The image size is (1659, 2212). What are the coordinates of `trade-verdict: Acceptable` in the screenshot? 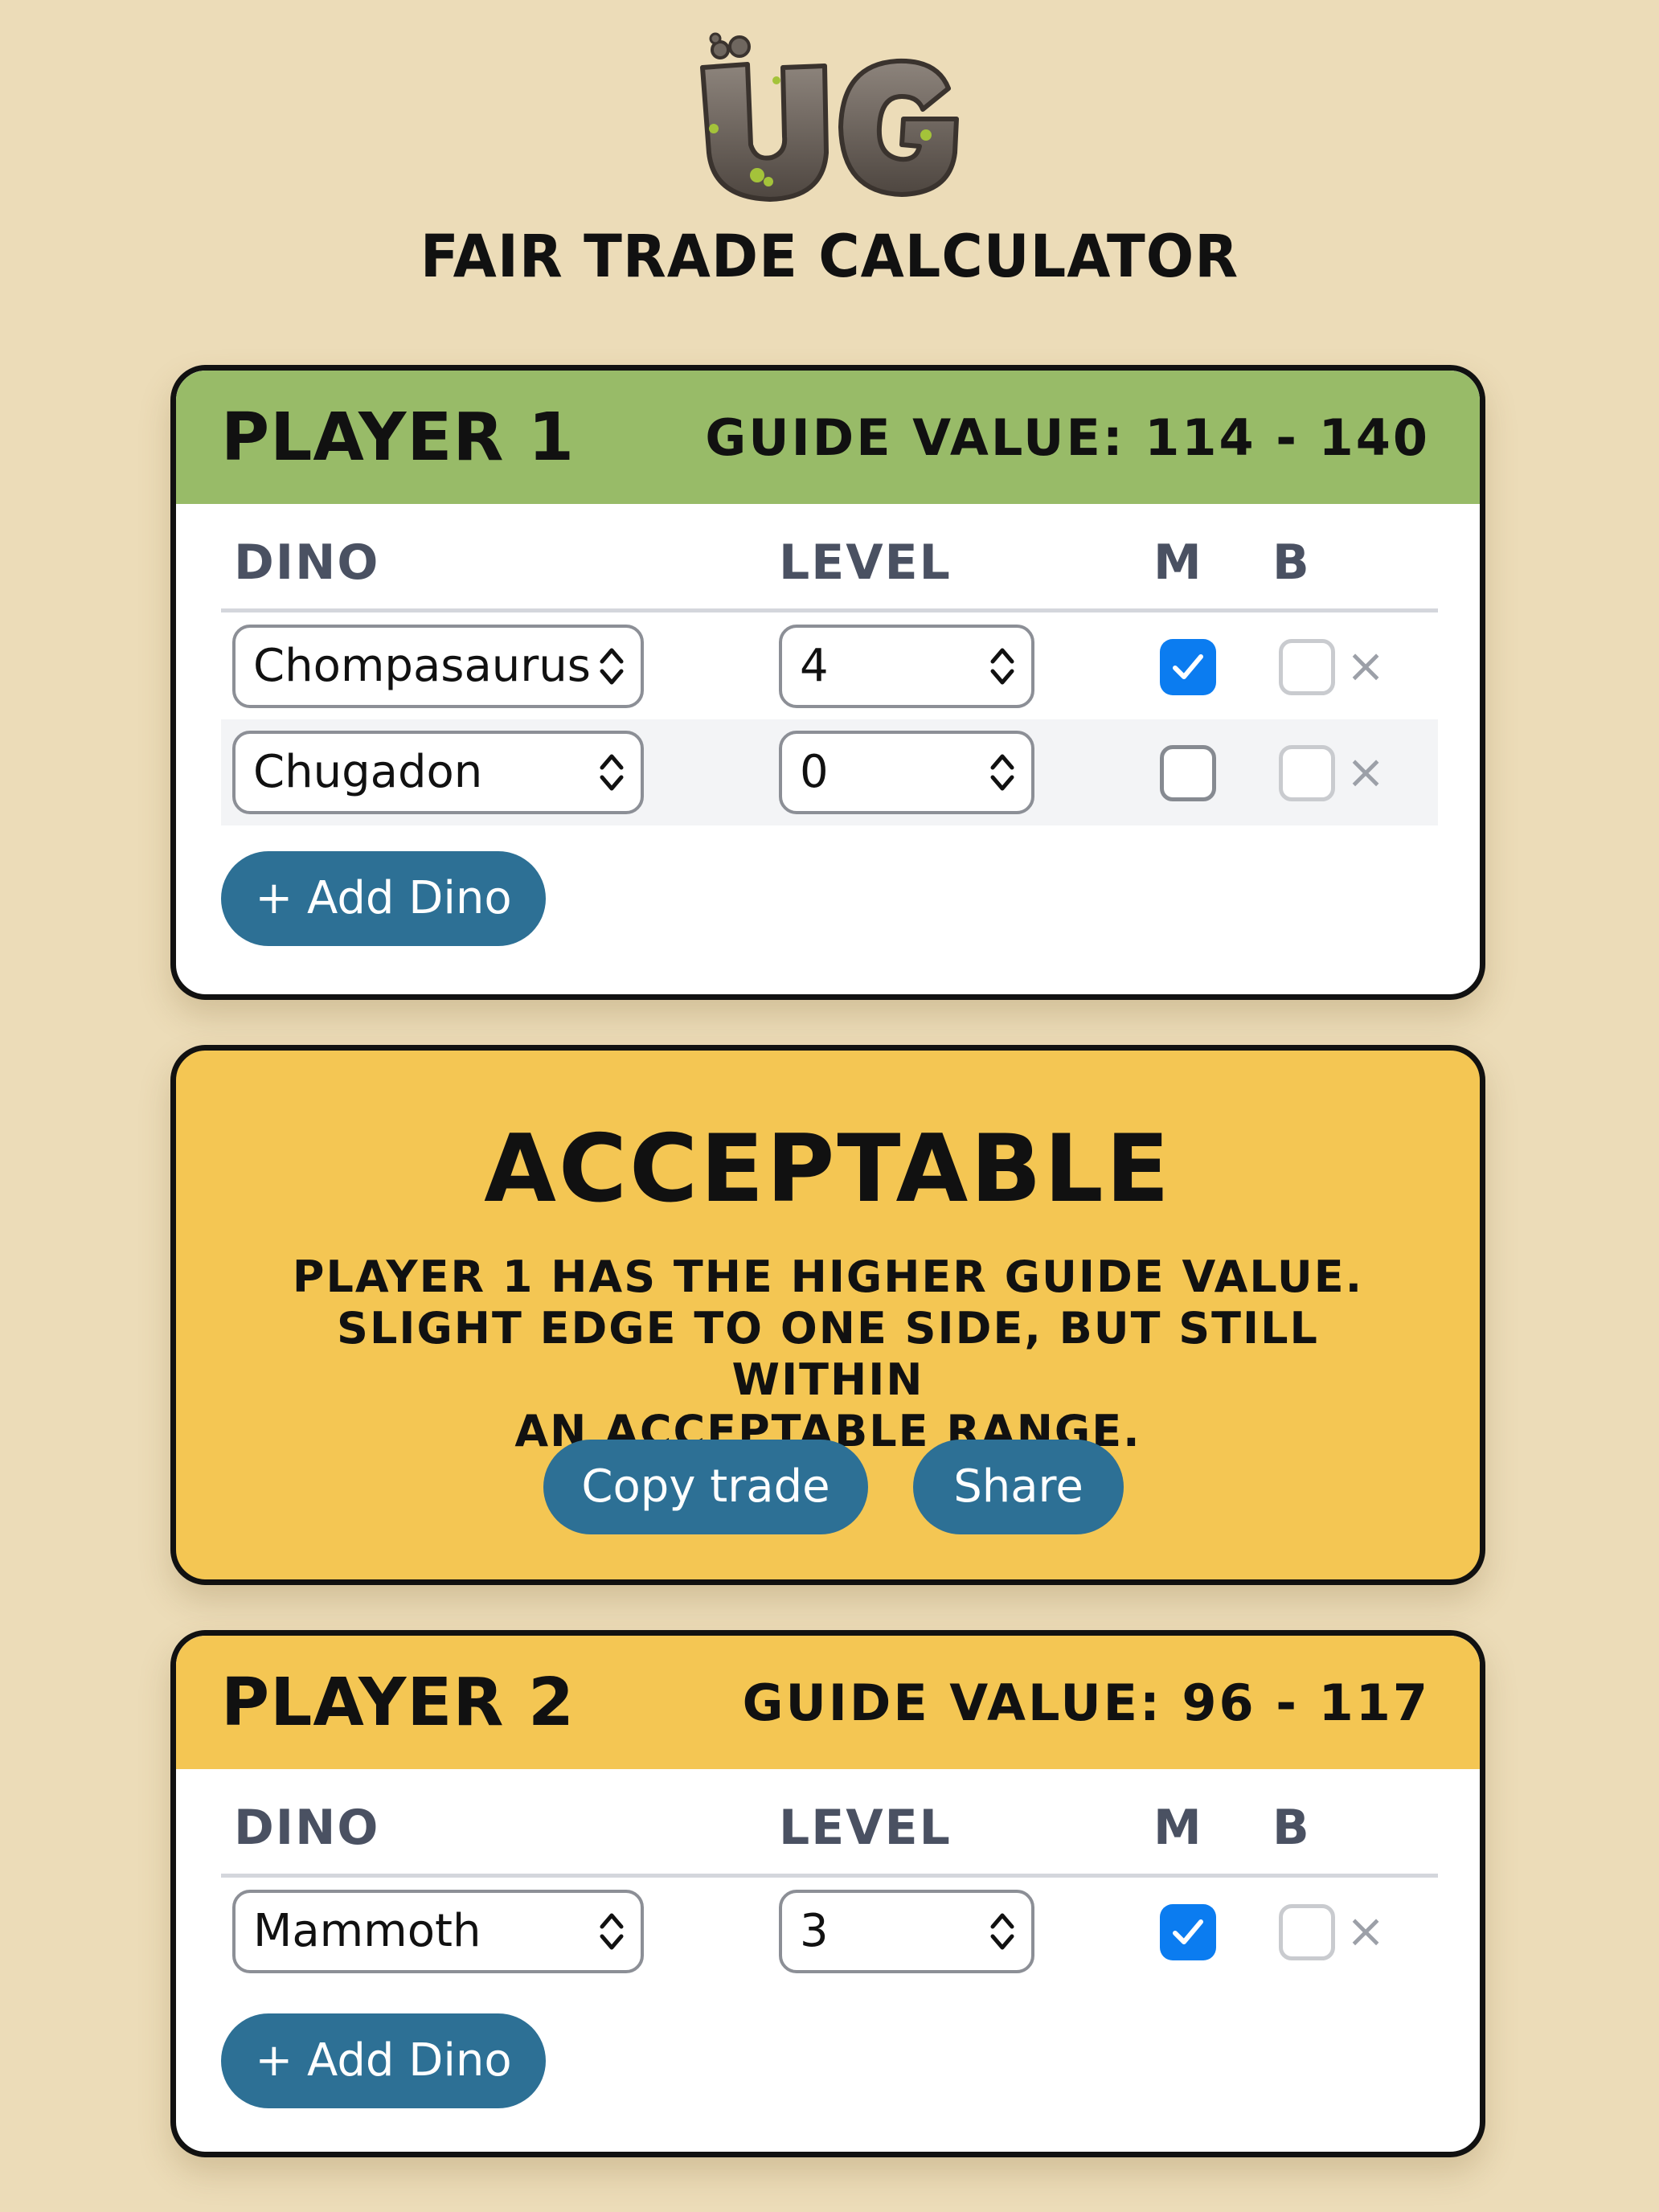 It's located at (828, 1169).